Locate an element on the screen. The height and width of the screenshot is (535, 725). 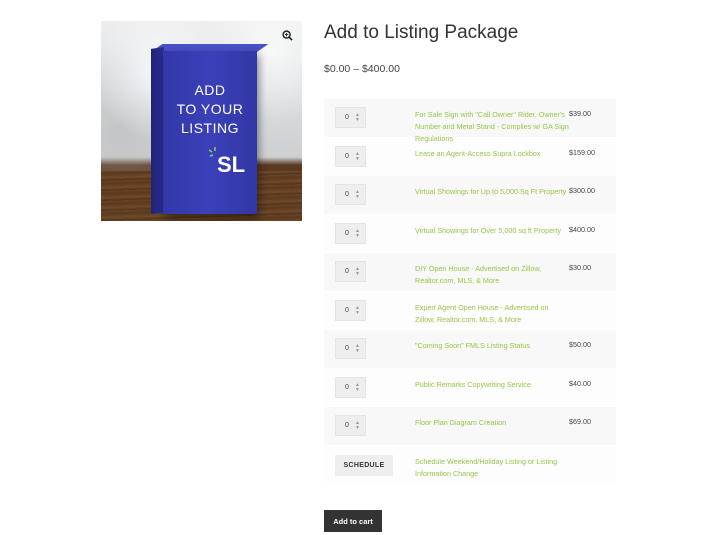
item-price: $69.00 is located at coordinates (580, 421).